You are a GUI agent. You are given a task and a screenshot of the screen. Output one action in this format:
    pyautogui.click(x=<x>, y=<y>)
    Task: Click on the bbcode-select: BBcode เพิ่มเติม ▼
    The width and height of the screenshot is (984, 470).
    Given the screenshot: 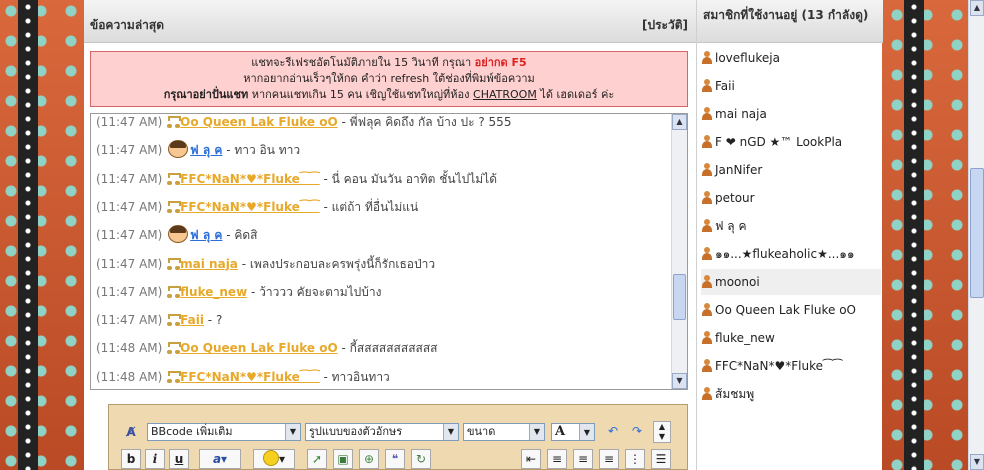 What is the action you would take?
    pyautogui.click(x=224, y=432)
    